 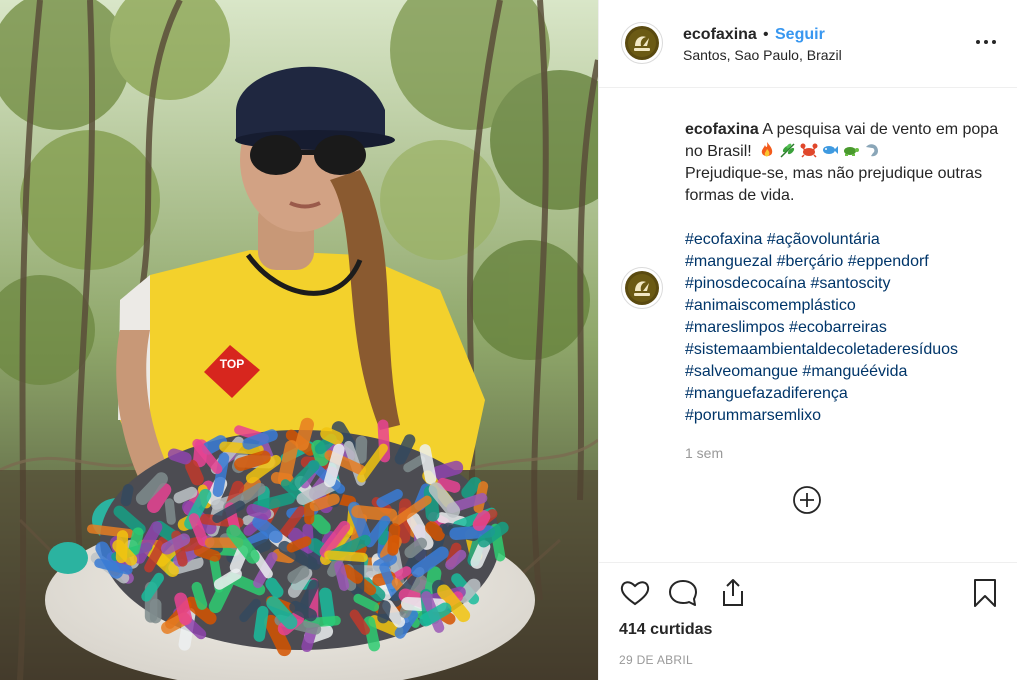 I want to click on hashtag-line: #manguefazadiferença, so click(x=845, y=394).